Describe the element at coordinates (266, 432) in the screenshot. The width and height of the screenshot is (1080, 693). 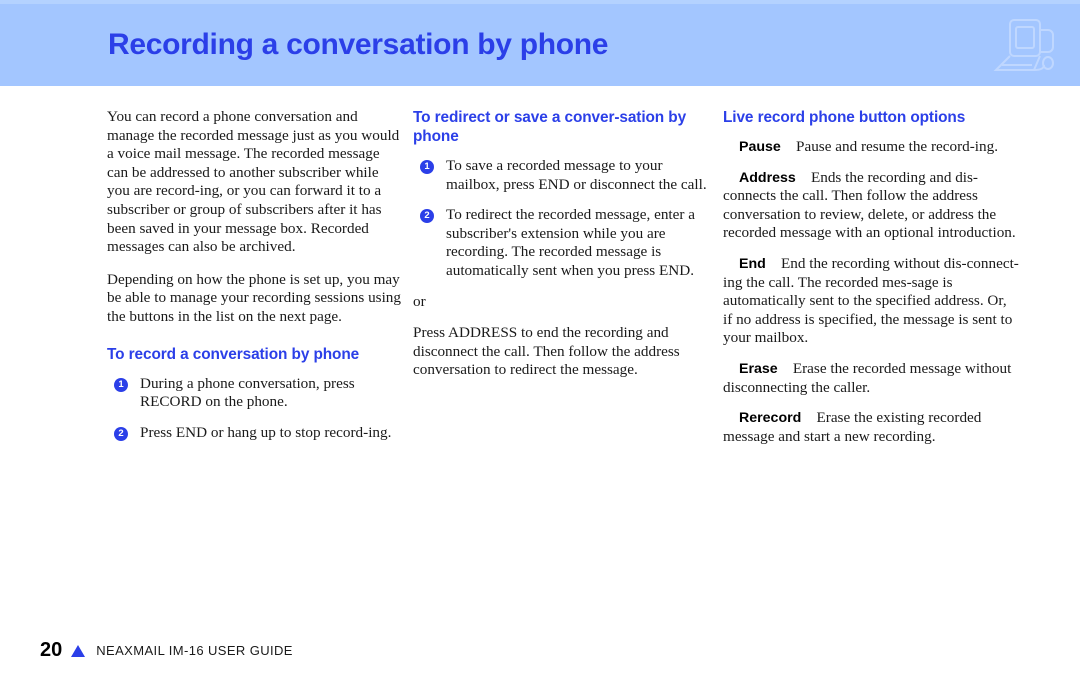
I see `step-text: Press END or hang up to stop record-ing.` at that location.